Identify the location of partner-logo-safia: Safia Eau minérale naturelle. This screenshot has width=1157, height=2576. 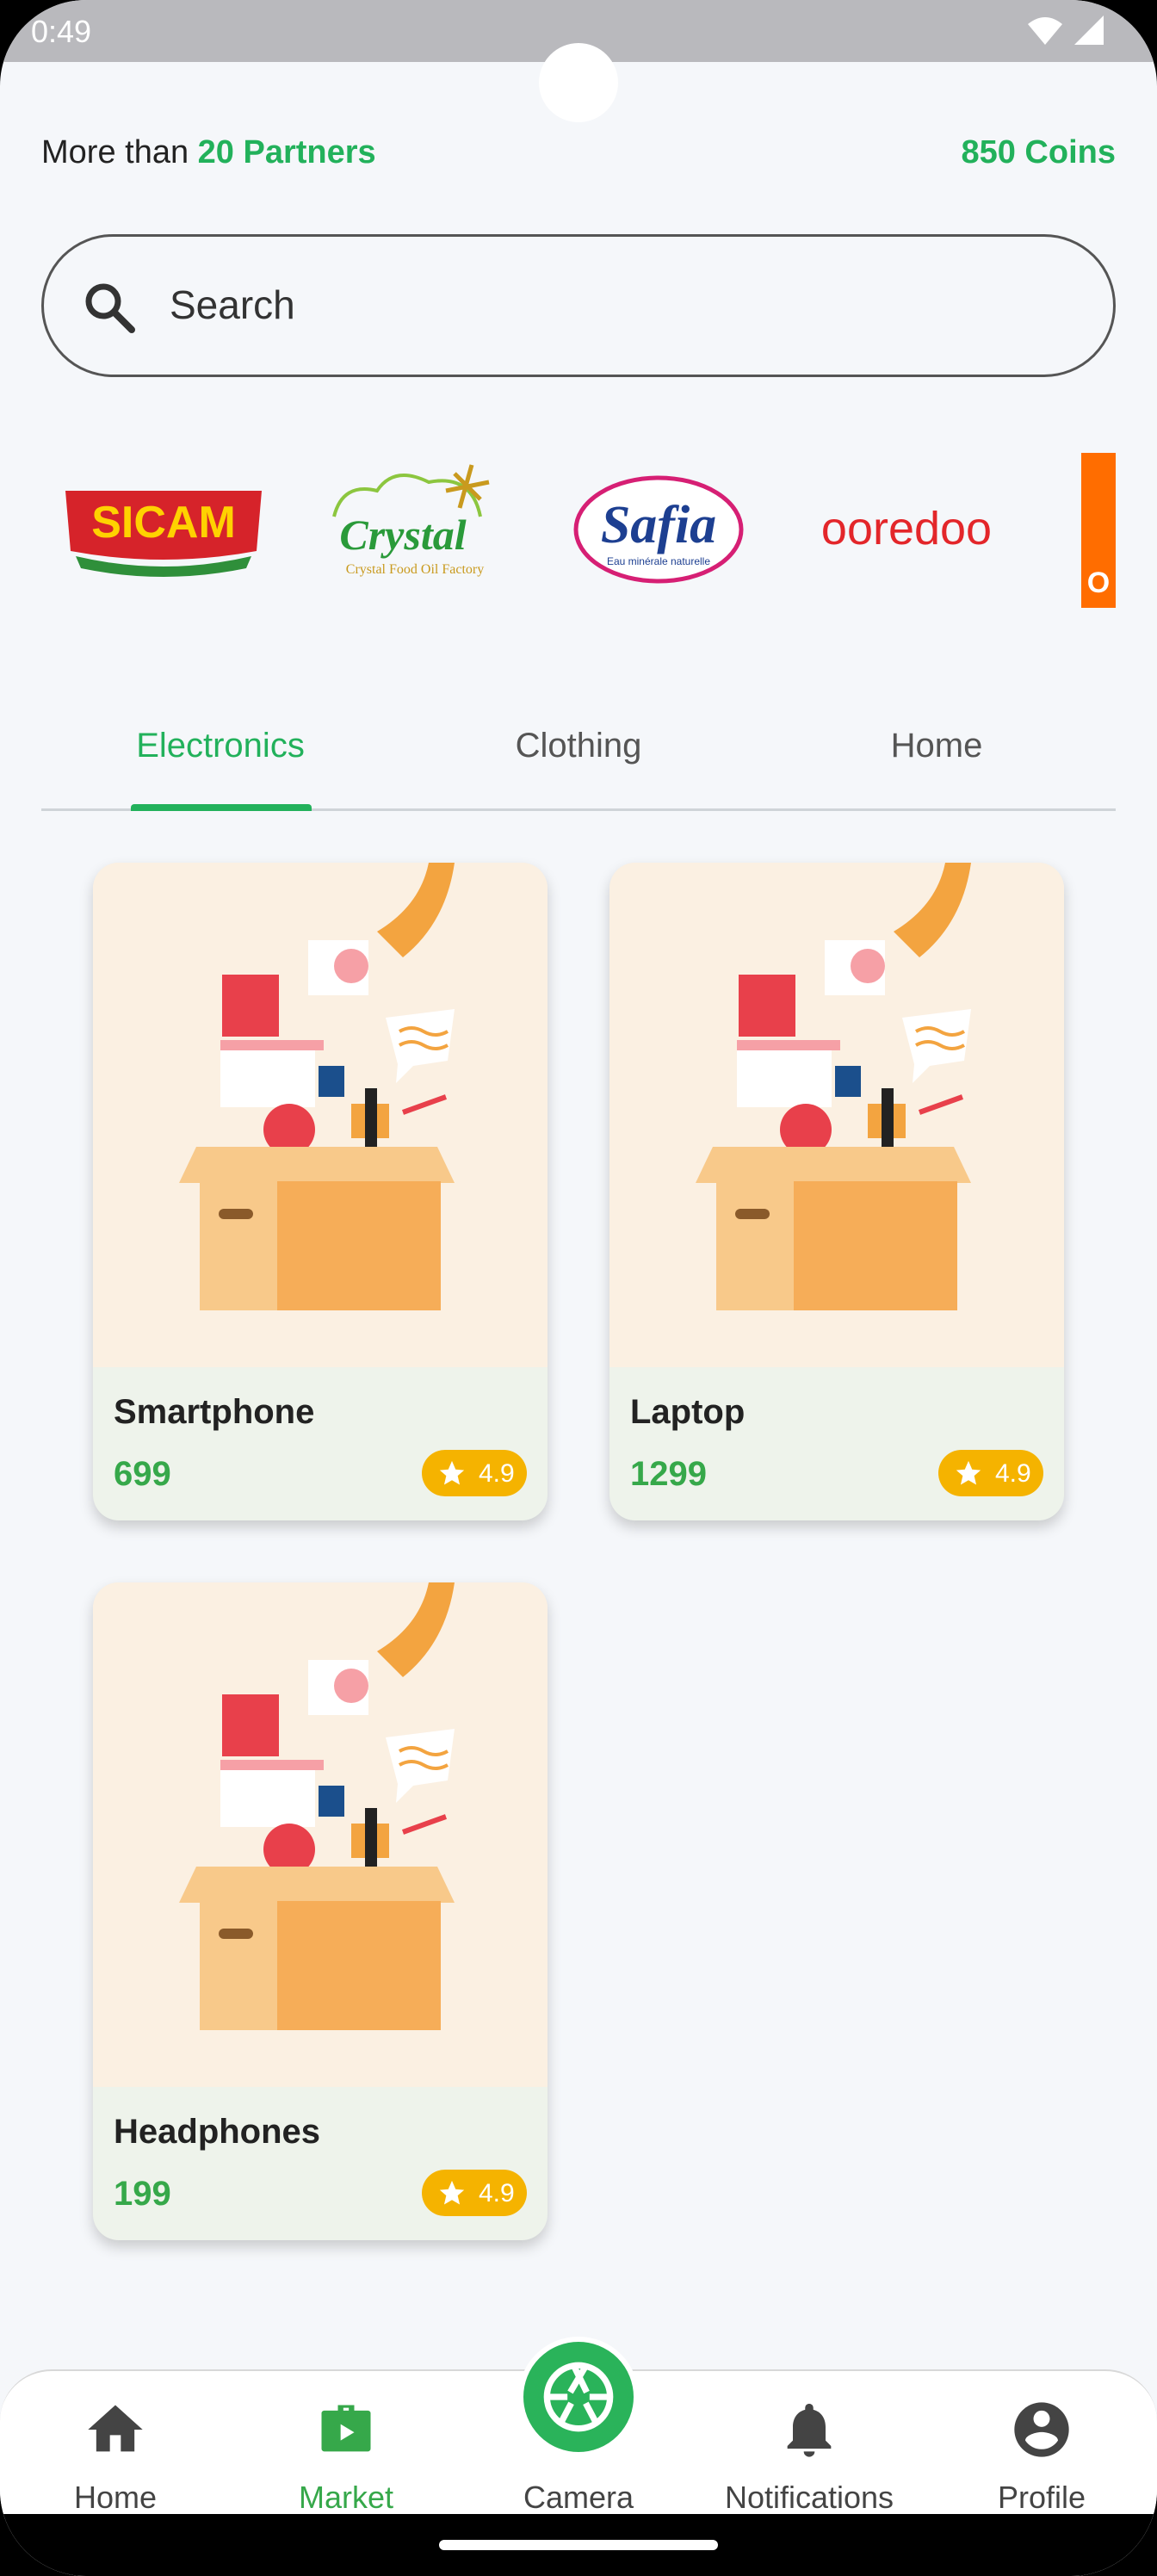
(659, 529).